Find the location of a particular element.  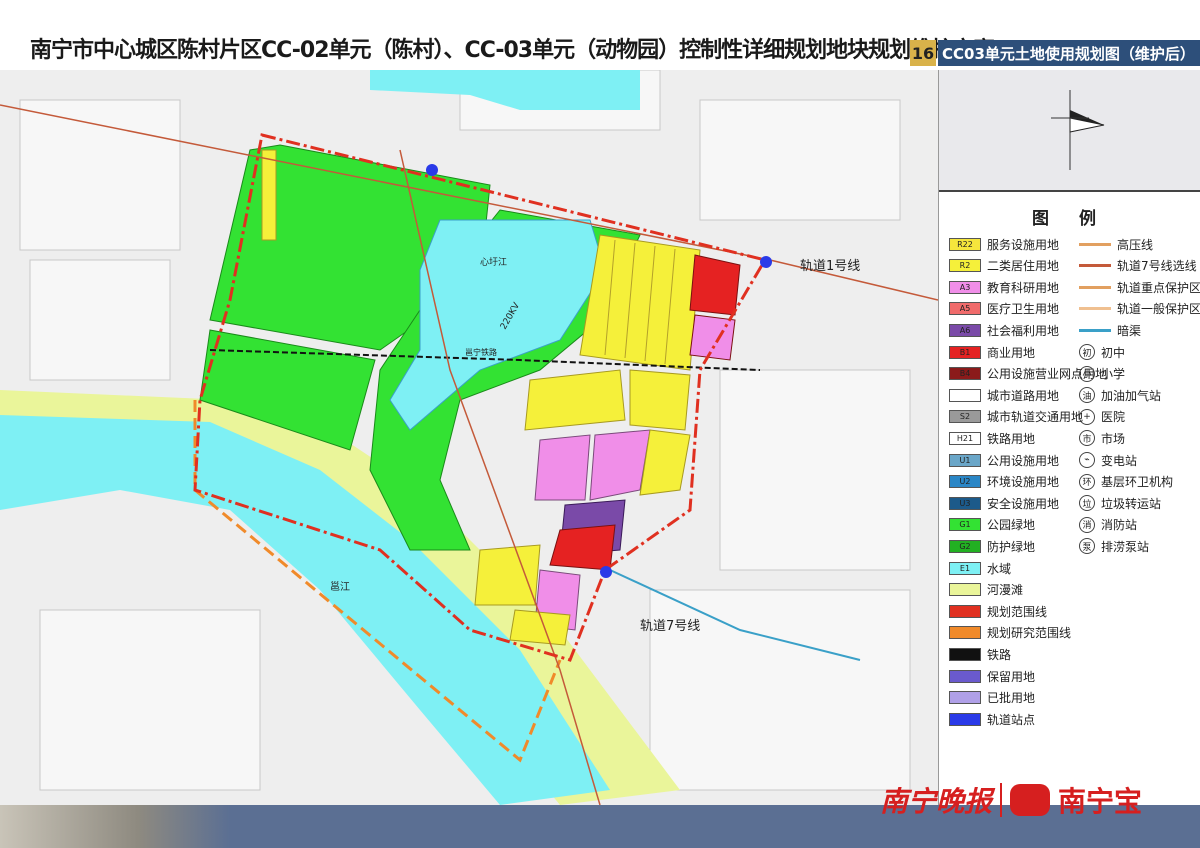

legend-label: 环境设施用地 is located at coordinates (1023, 481).